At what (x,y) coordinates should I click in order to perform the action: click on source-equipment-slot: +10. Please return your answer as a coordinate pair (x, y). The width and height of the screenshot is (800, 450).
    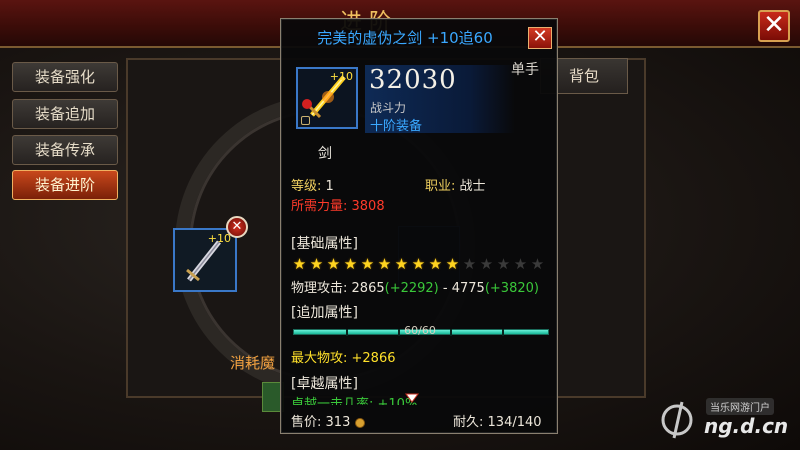
    Looking at the image, I should click on (205, 260).